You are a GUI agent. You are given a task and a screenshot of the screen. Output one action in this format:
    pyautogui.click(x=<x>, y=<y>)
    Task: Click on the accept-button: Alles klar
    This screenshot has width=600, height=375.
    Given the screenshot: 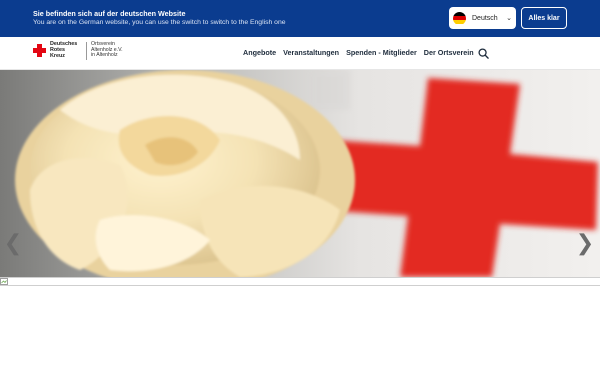 What is the action you would take?
    pyautogui.click(x=544, y=18)
    